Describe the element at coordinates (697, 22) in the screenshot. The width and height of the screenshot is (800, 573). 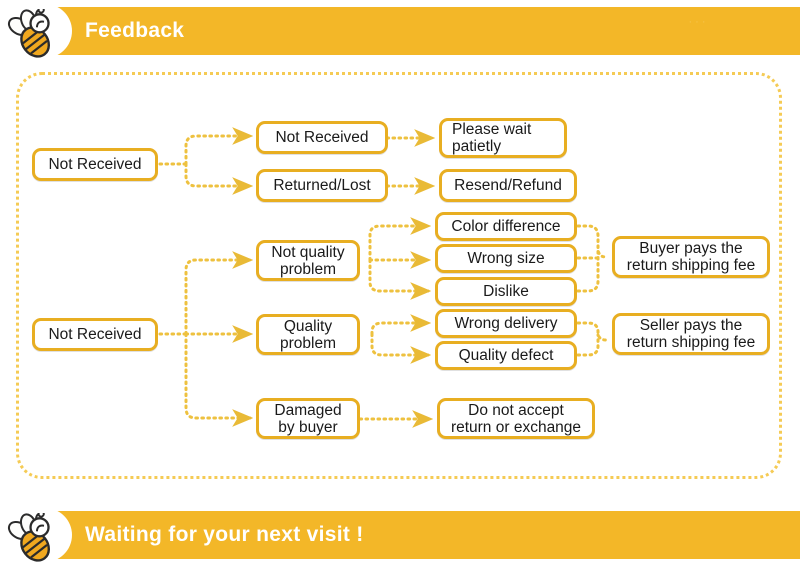
I see `top-banner-watermark: · · ·` at that location.